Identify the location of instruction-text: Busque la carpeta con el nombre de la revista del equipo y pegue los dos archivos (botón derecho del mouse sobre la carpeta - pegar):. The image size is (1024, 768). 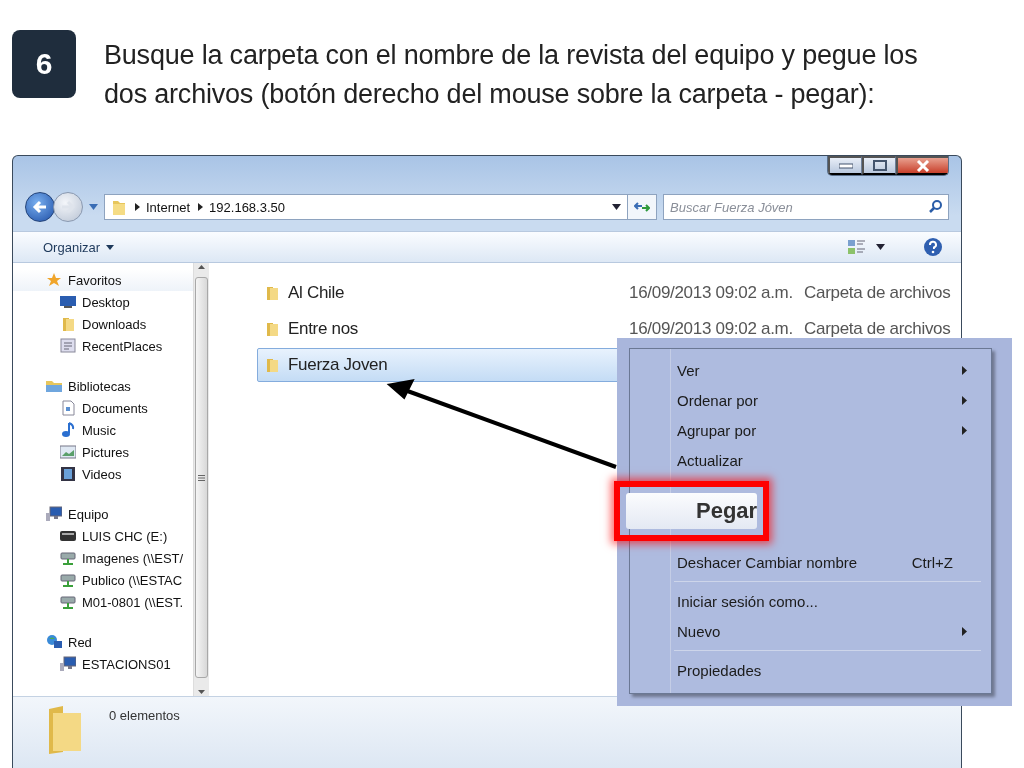
(511, 75).